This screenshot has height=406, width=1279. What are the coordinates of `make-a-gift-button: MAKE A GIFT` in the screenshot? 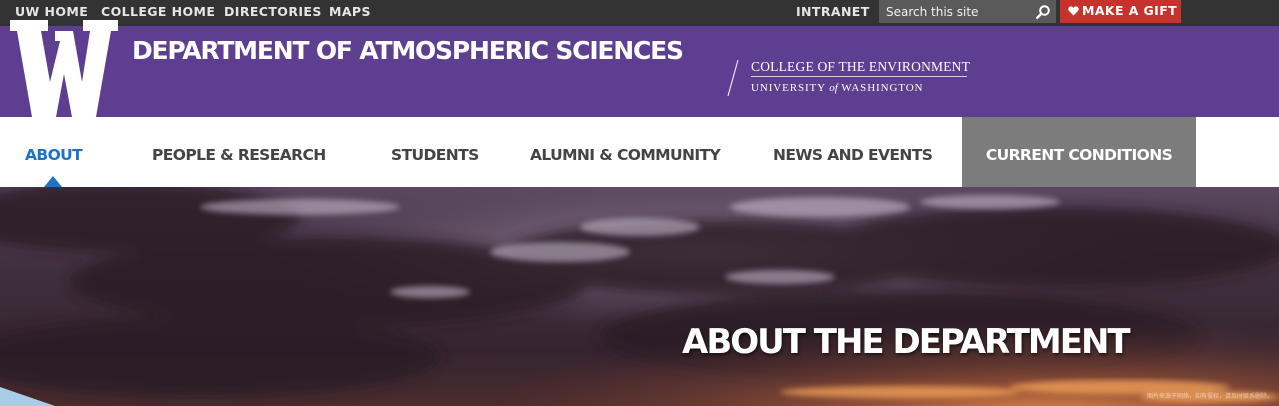 It's located at (1120, 11).